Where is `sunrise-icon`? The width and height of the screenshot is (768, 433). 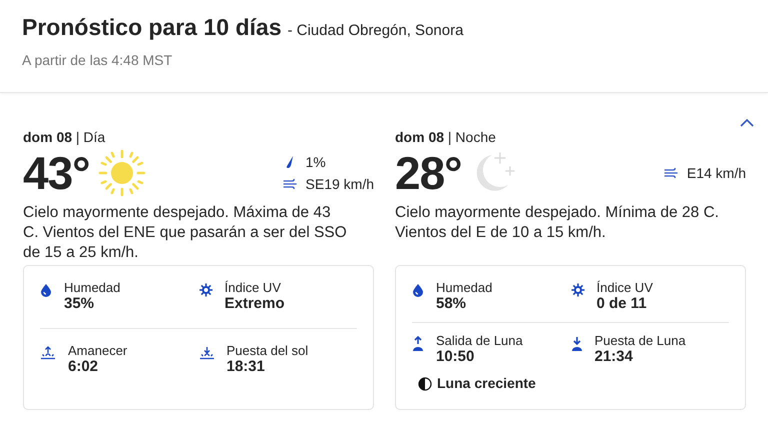 sunrise-icon is located at coordinates (48, 353).